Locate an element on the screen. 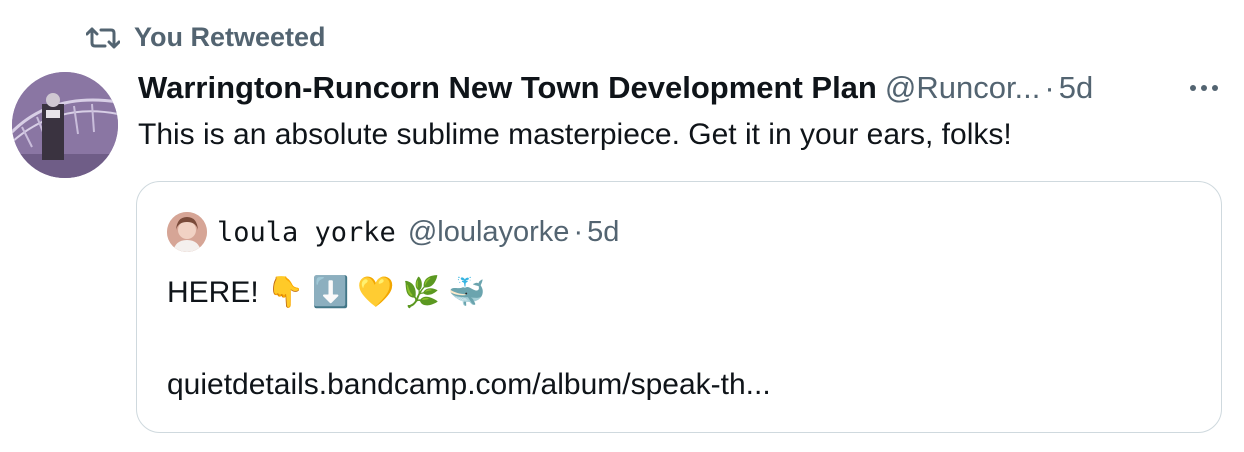 The height and width of the screenshot is (452, 1244). quote-author-handle: @loulayorke is located at coordinates (489, 232).